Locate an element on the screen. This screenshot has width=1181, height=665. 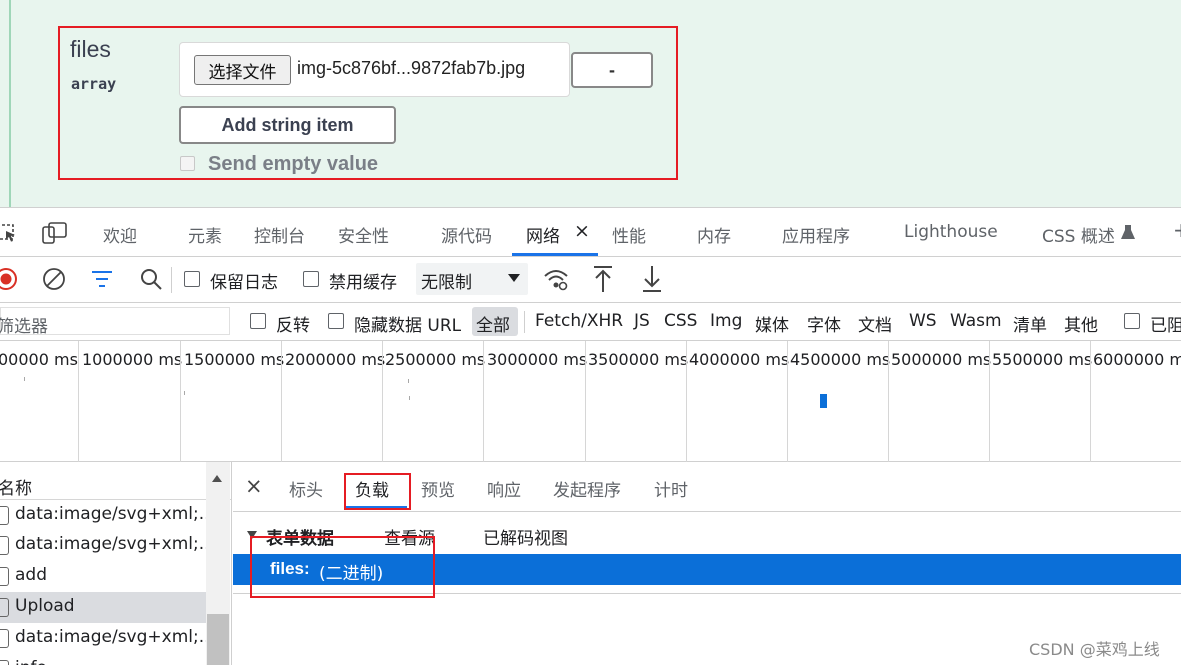
tick-label: 2500000 ms is located at coordinates (435, 359).